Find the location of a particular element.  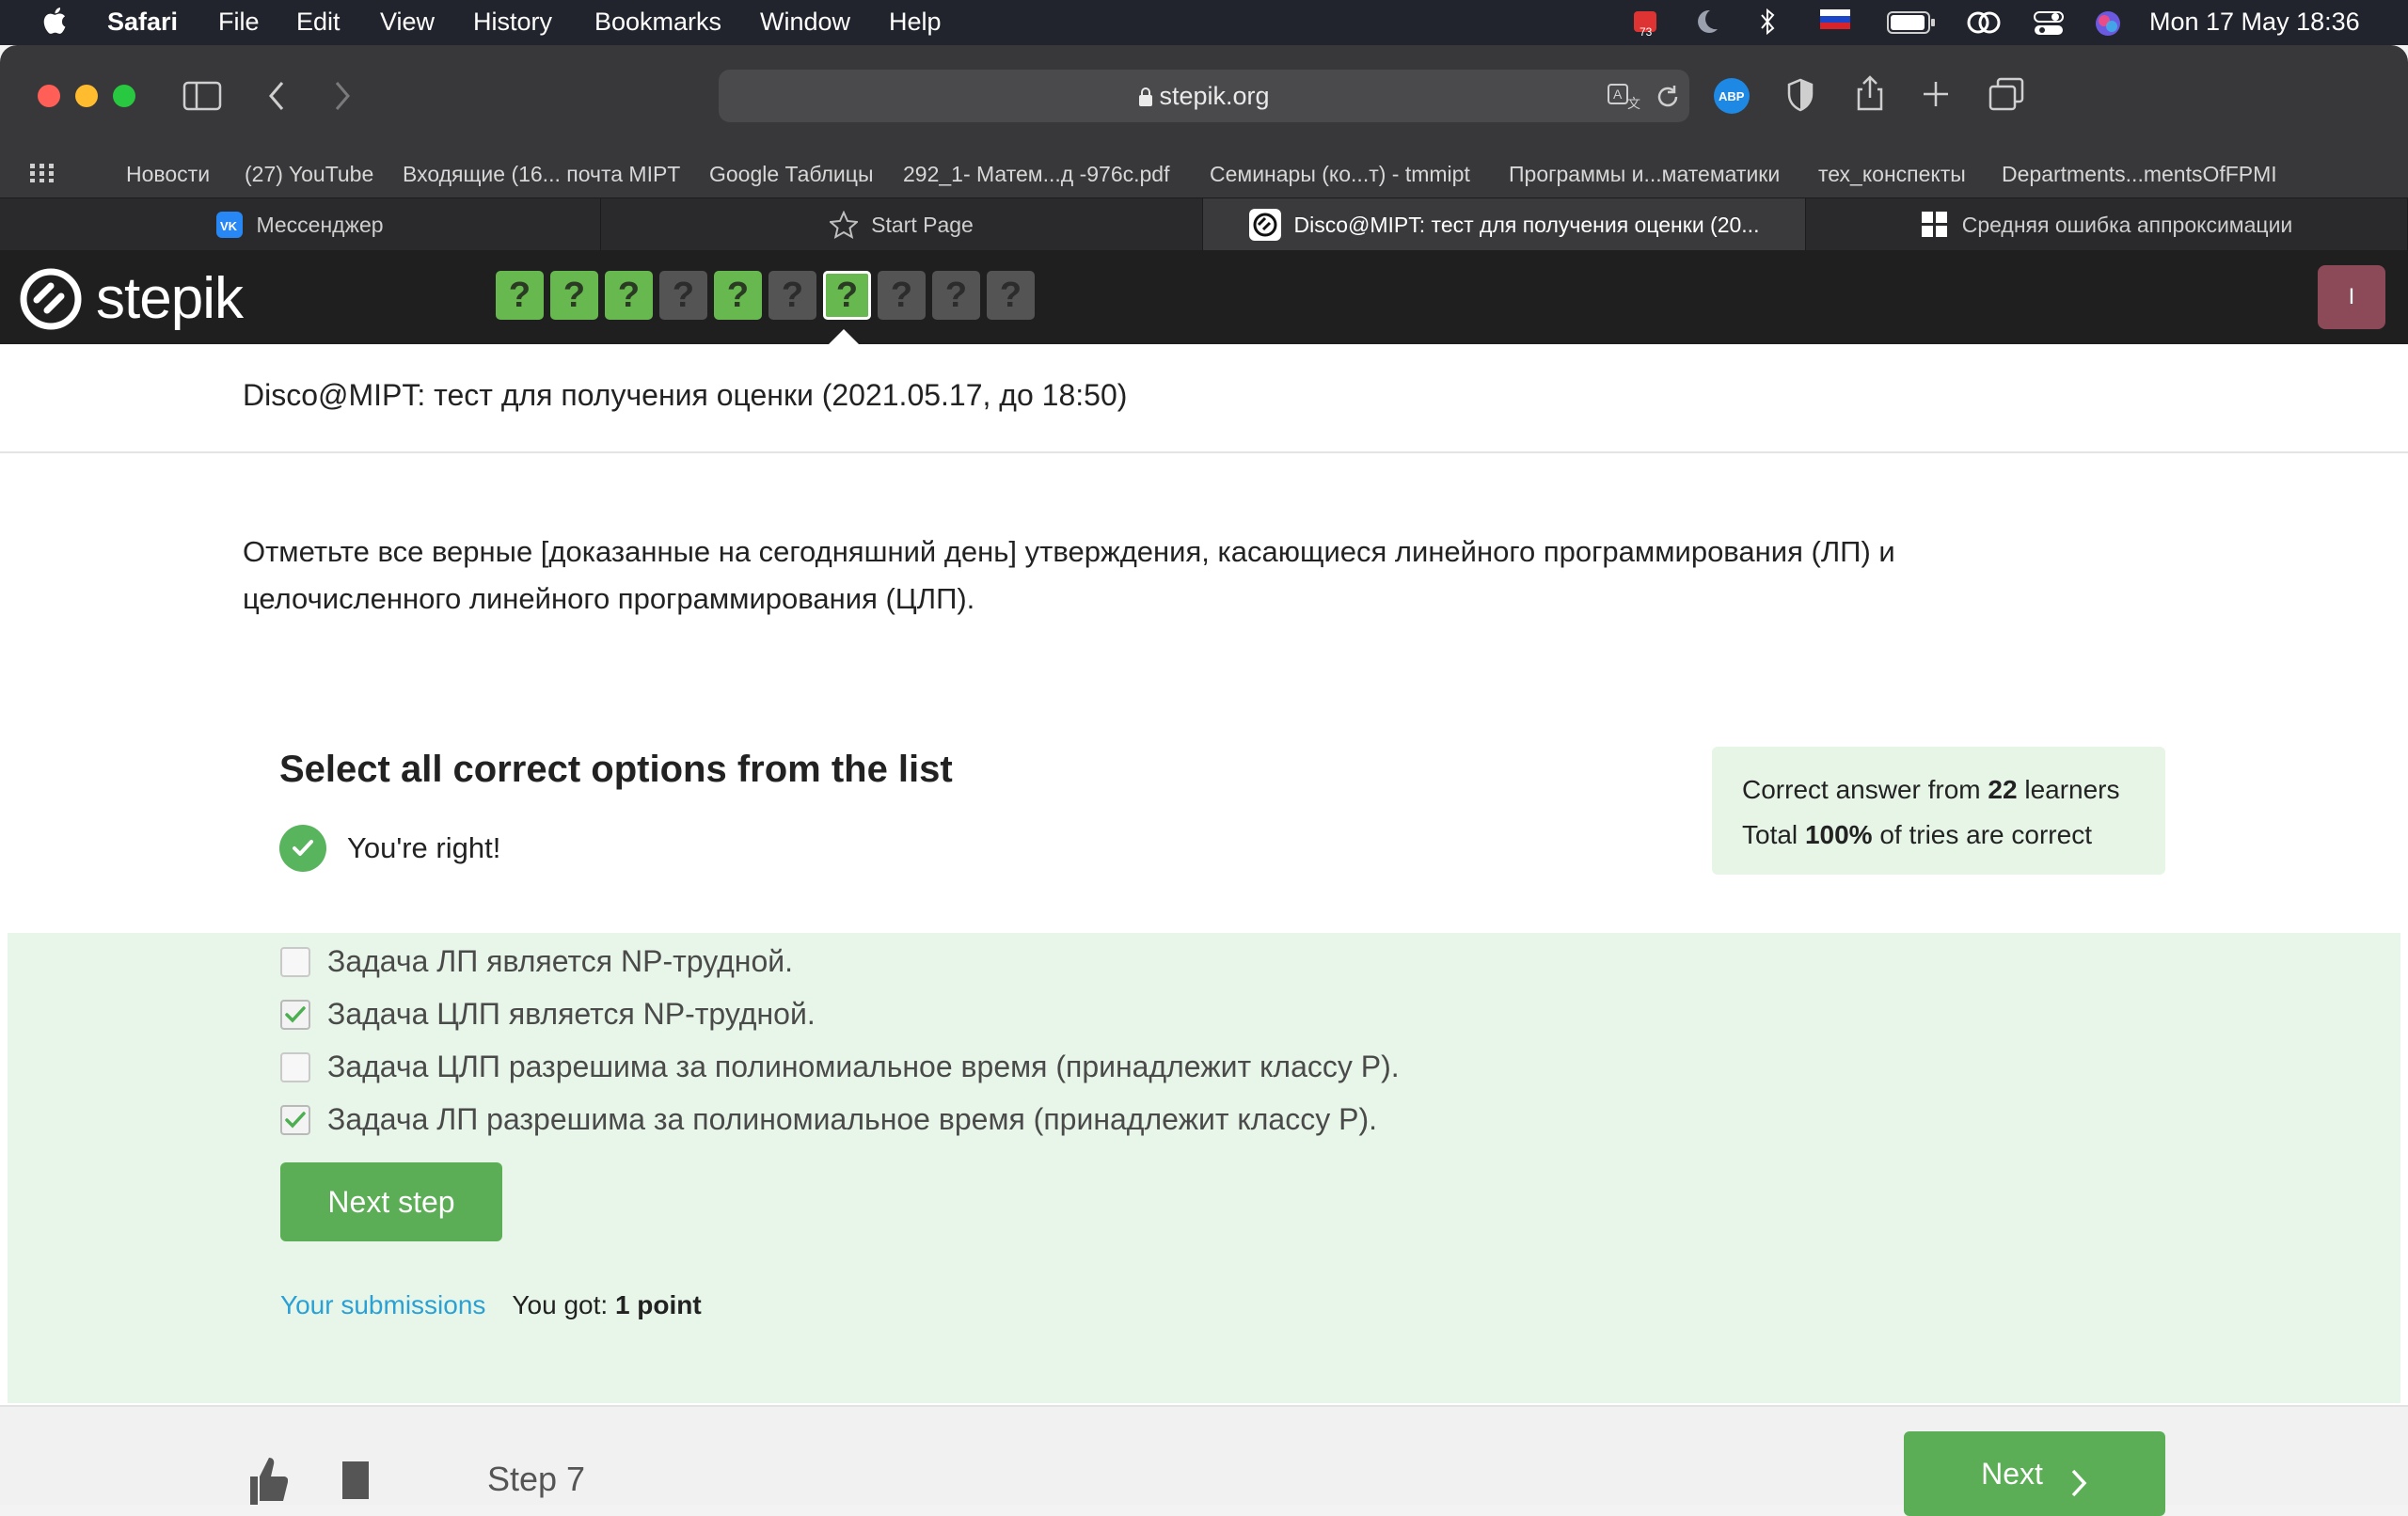

new-tab-icon is located at coordinates (1936, 94).